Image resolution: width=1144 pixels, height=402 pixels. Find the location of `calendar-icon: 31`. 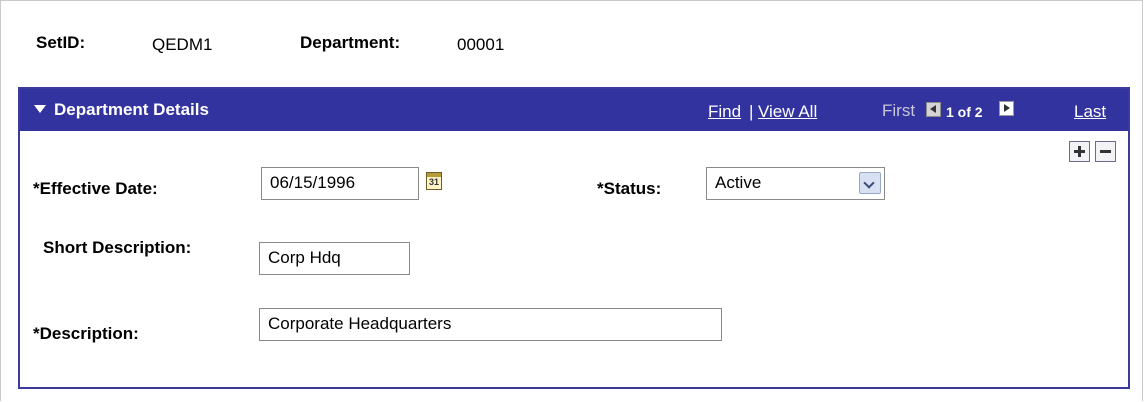

calendar-icon: 31 is located at coordinates (434, 181).